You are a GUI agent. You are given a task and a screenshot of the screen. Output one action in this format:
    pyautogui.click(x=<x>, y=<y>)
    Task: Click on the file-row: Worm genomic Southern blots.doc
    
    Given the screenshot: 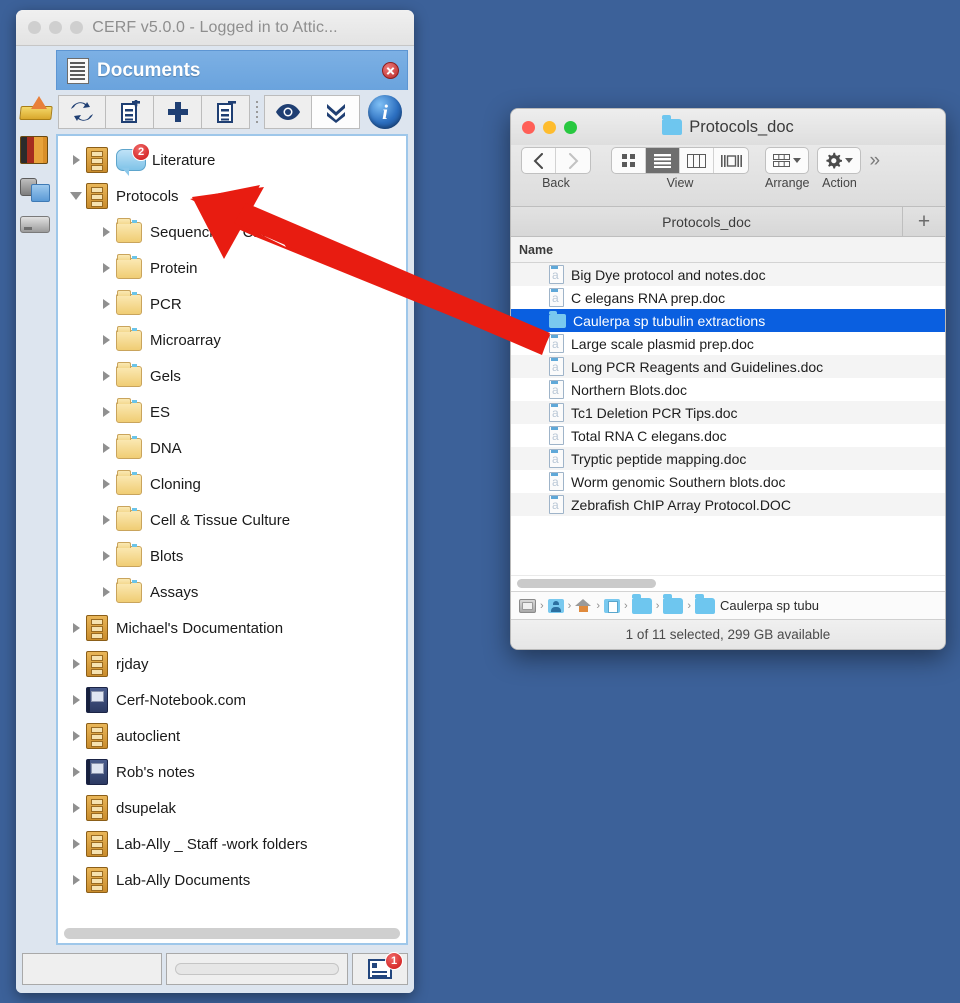 What is the action you would take?
    pyautogui.click(x=728, y=481)
    